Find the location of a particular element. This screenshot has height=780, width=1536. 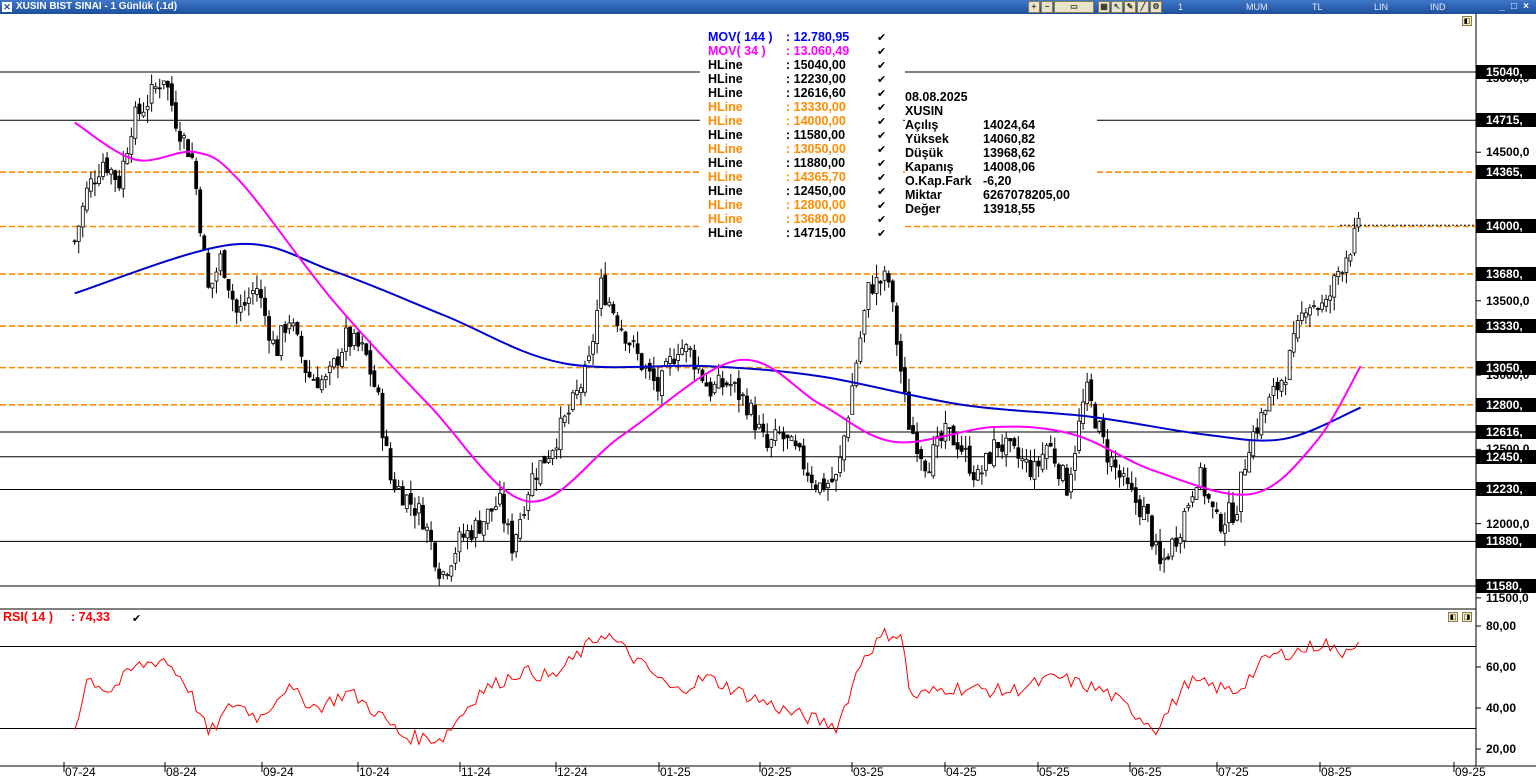

time-axis-label: 08-25 is located at coordinates (1336, 772).